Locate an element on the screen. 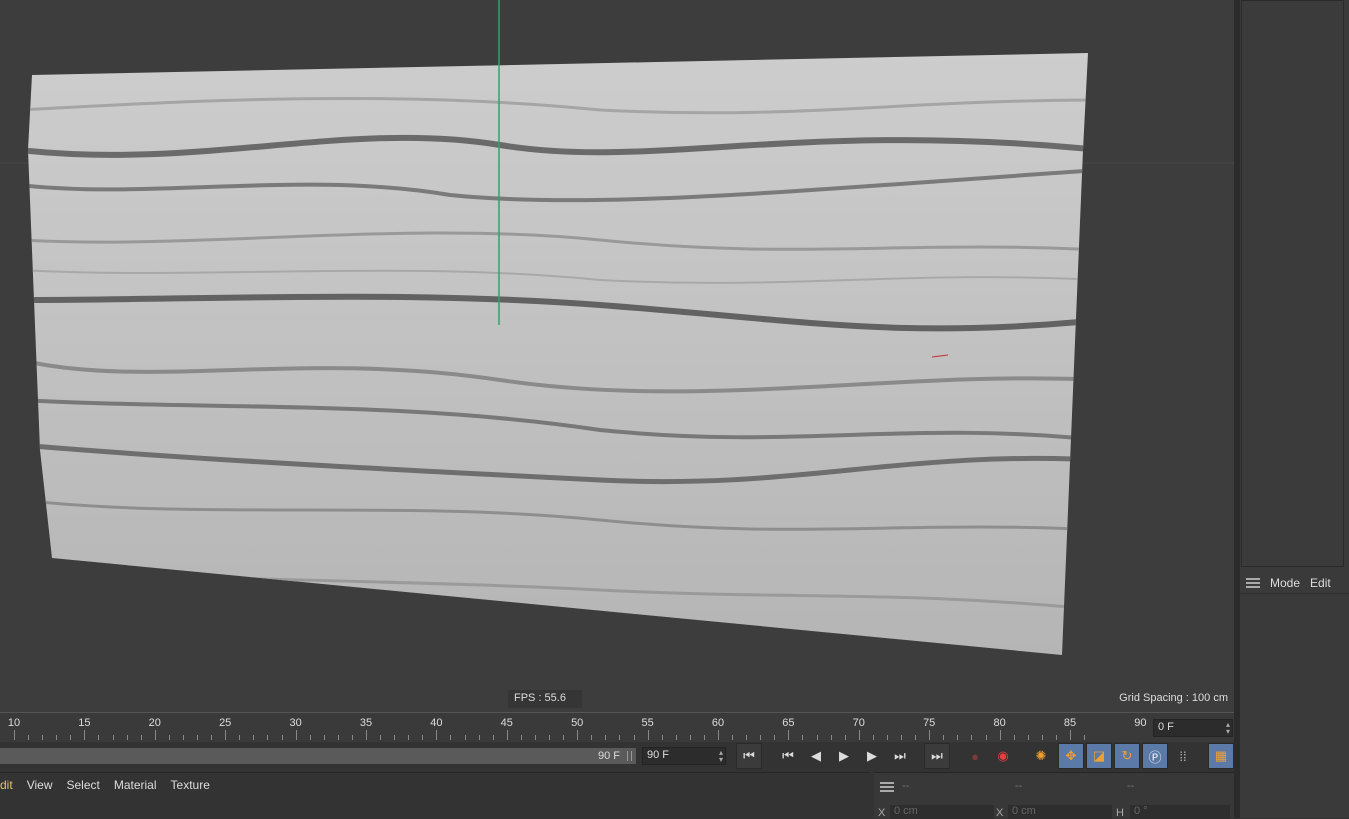  heading-label: H is located at coordinates (1120, 813).